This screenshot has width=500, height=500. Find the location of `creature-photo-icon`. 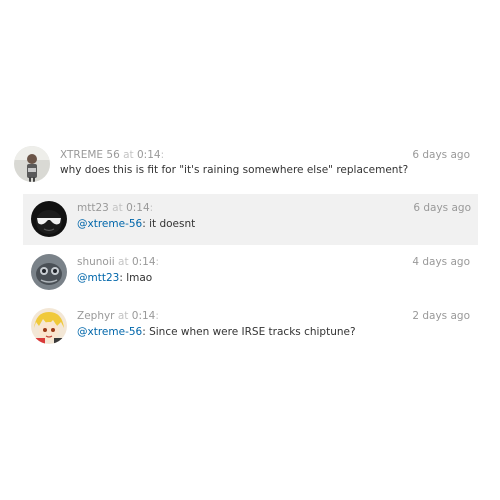

creature-photo-icon is located at coordinates (49, 272).